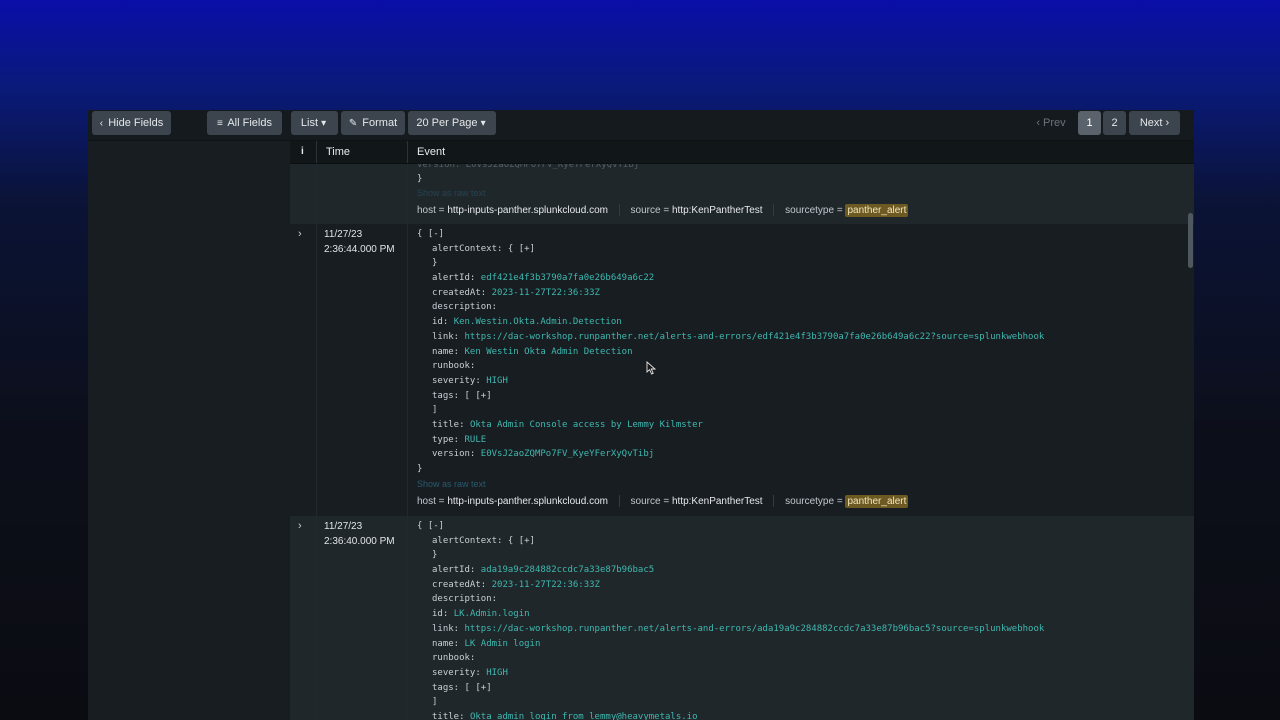 Image resolution: width=1280 pixels, height=720 pixels. What do you see at coordinates (454, 278) in the screenshot?
I see `field-key: alertId:` at bounding box center [454, 278].